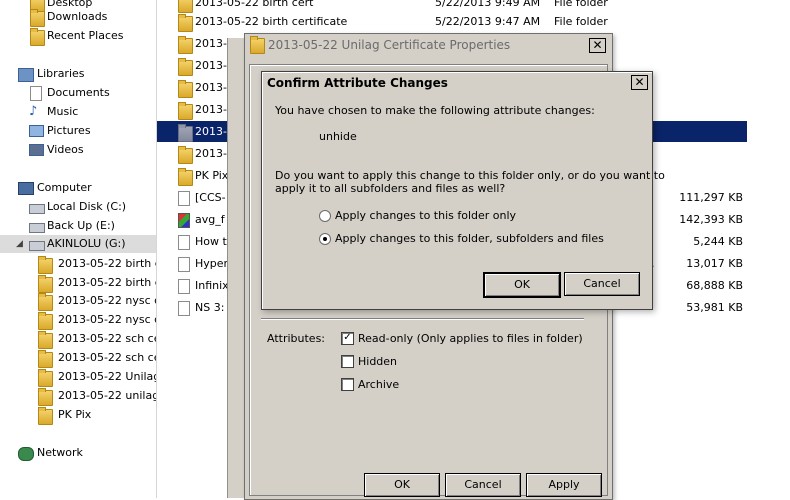 The width and height of the screenshot is (790, 500). Describe the element at coordinates (325, 239) in the screenshot. I see `all-subfolders-radio` at that location.